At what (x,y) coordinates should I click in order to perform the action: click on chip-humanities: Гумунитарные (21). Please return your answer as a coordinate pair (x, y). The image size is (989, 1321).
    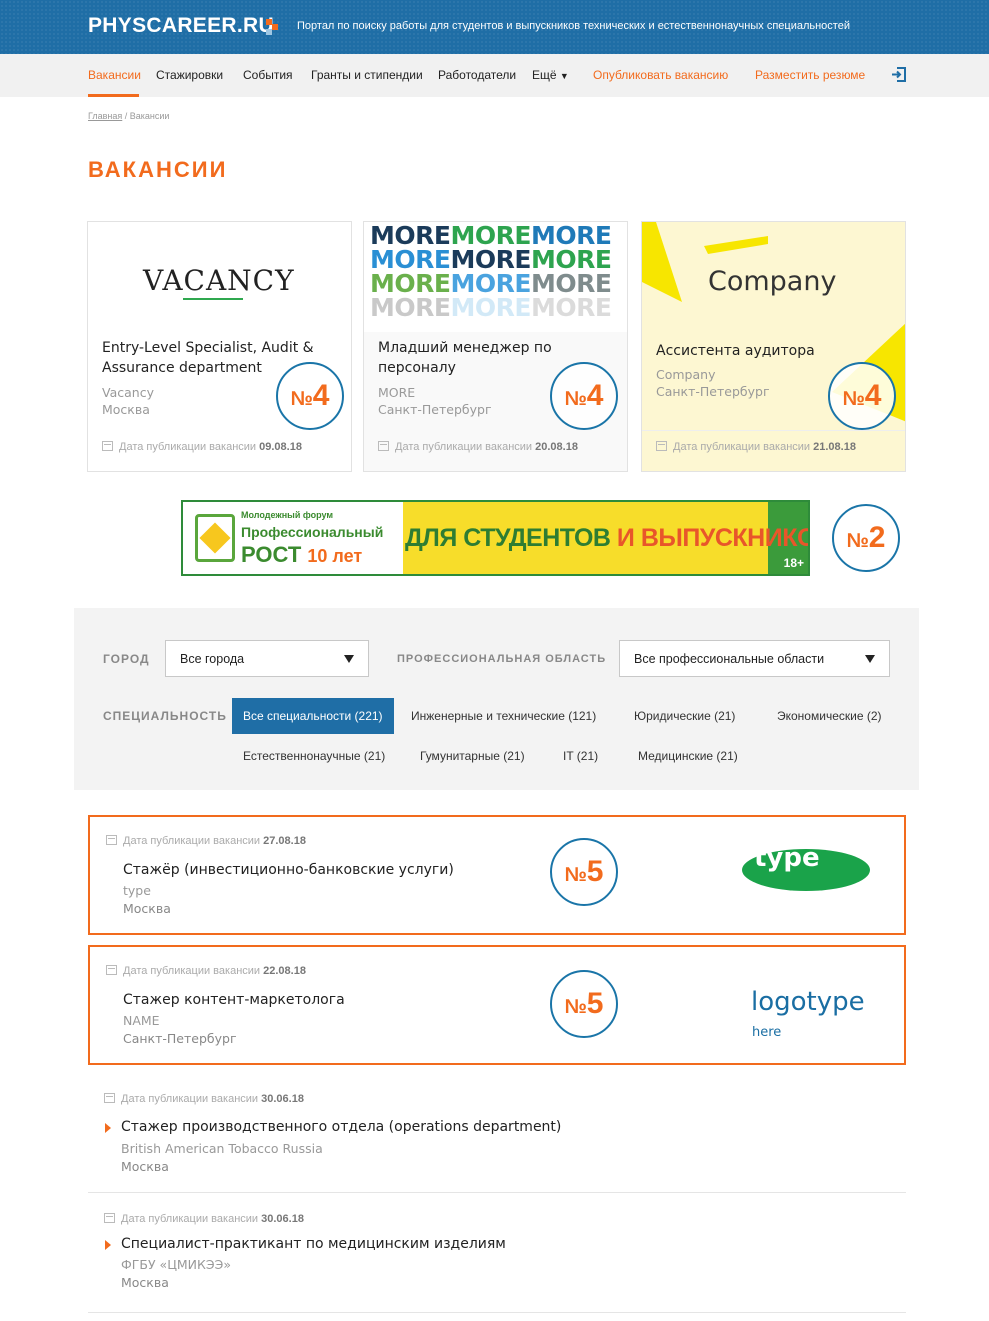
    Looking at the image, I should click on (472, 756).